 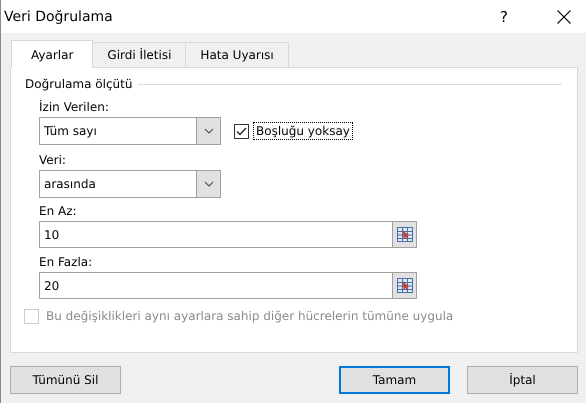 What do you see at coordinates (241, 131) in the screenshot?
I see `checkbox` at bounding box center [241, 131].